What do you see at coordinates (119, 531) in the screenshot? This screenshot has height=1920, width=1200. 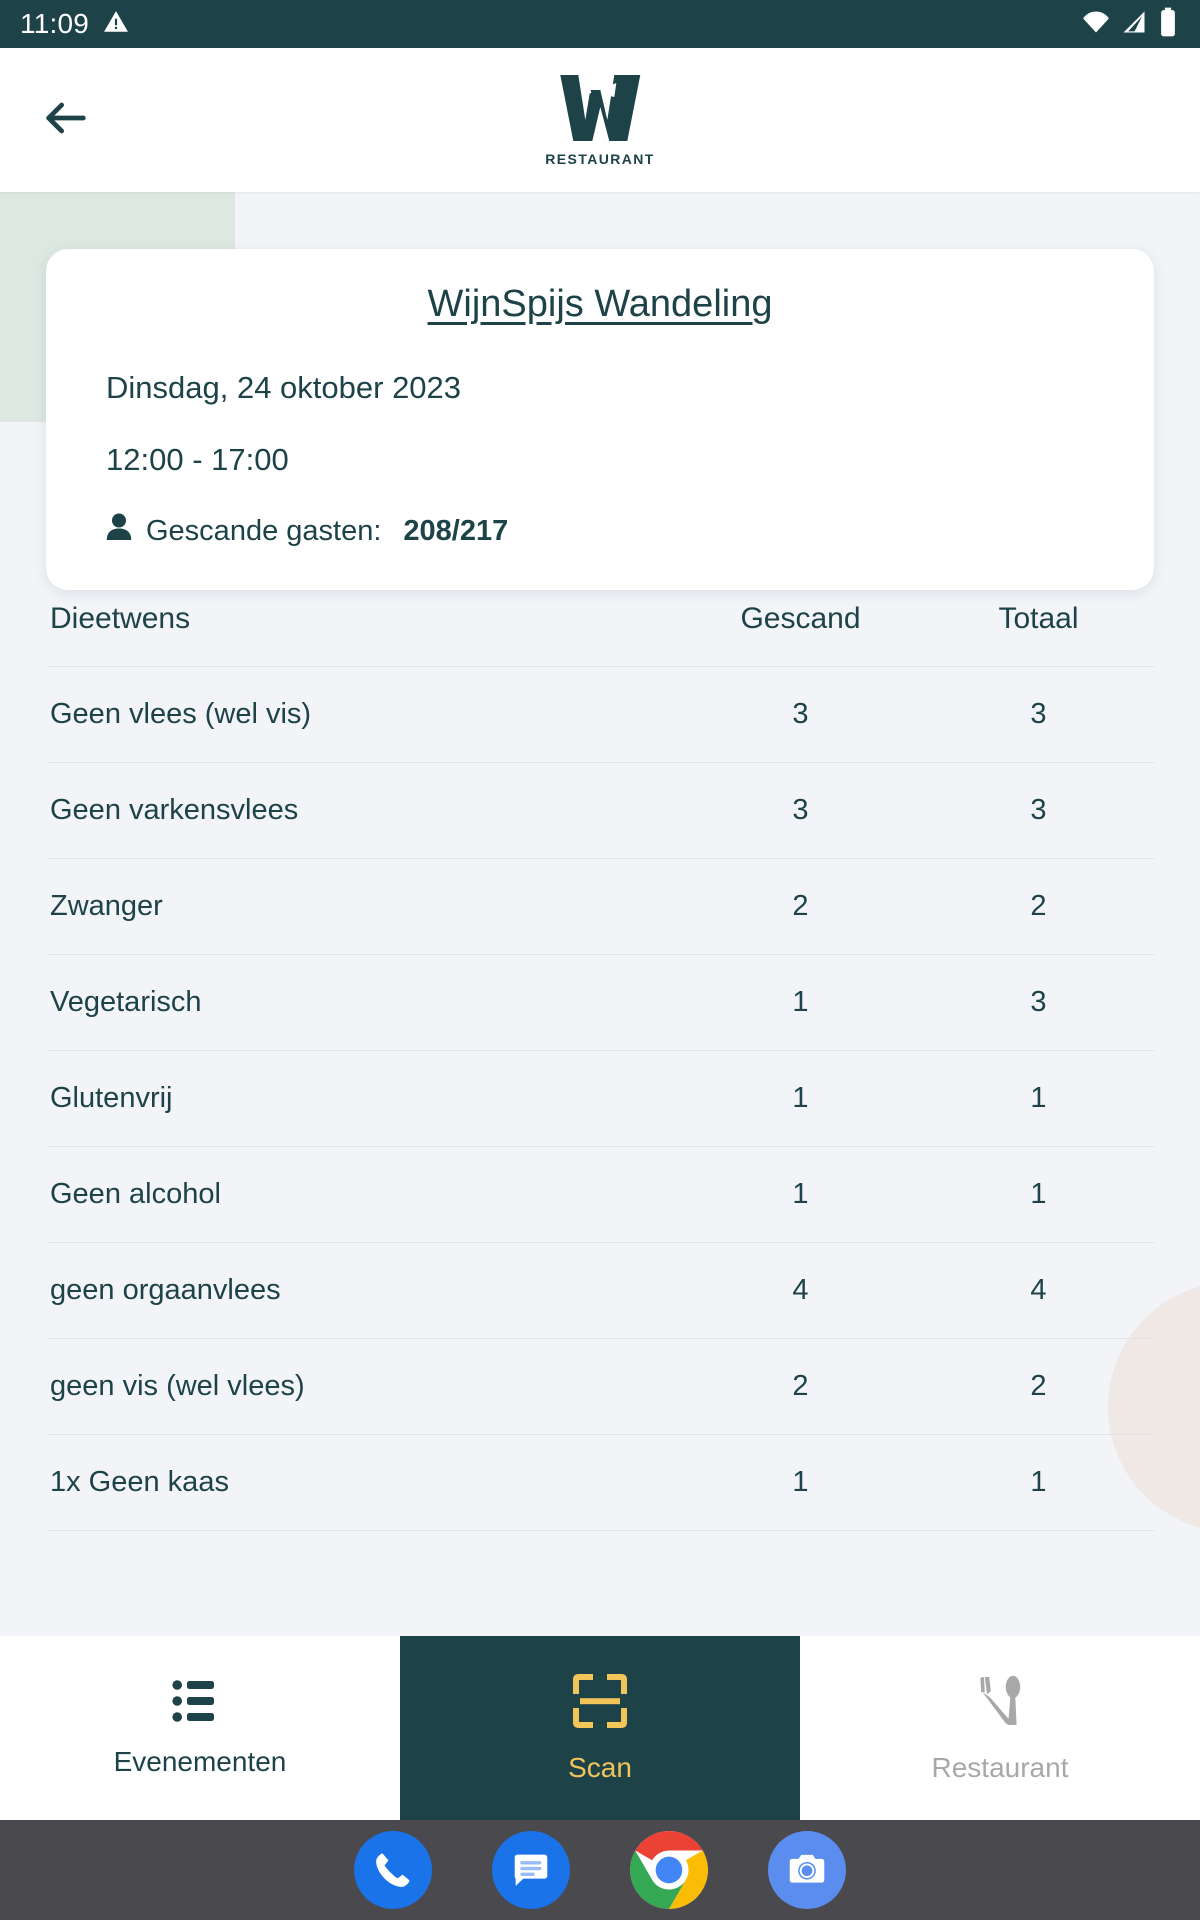 I see `person-icon` at bounding box center [119, 531].